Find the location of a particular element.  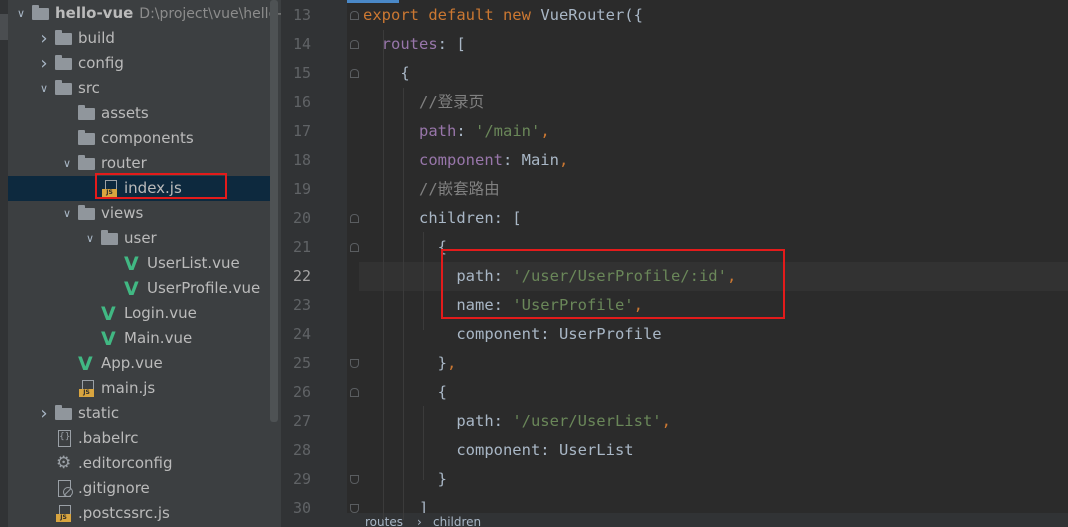

line-number: 14 is located at coordinates (301, 44).